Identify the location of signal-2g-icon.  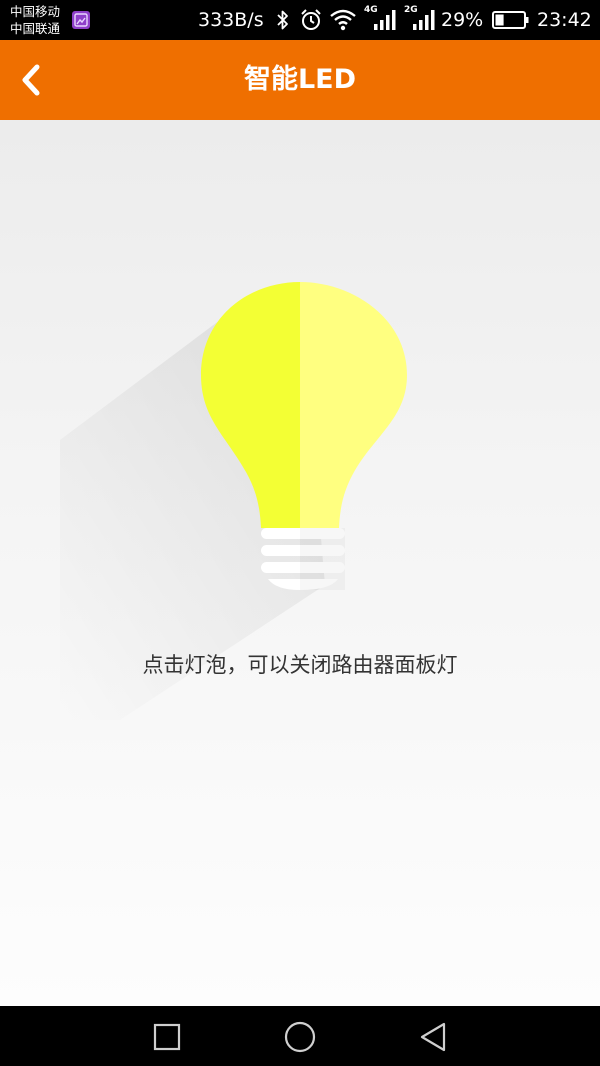
(424, 20).